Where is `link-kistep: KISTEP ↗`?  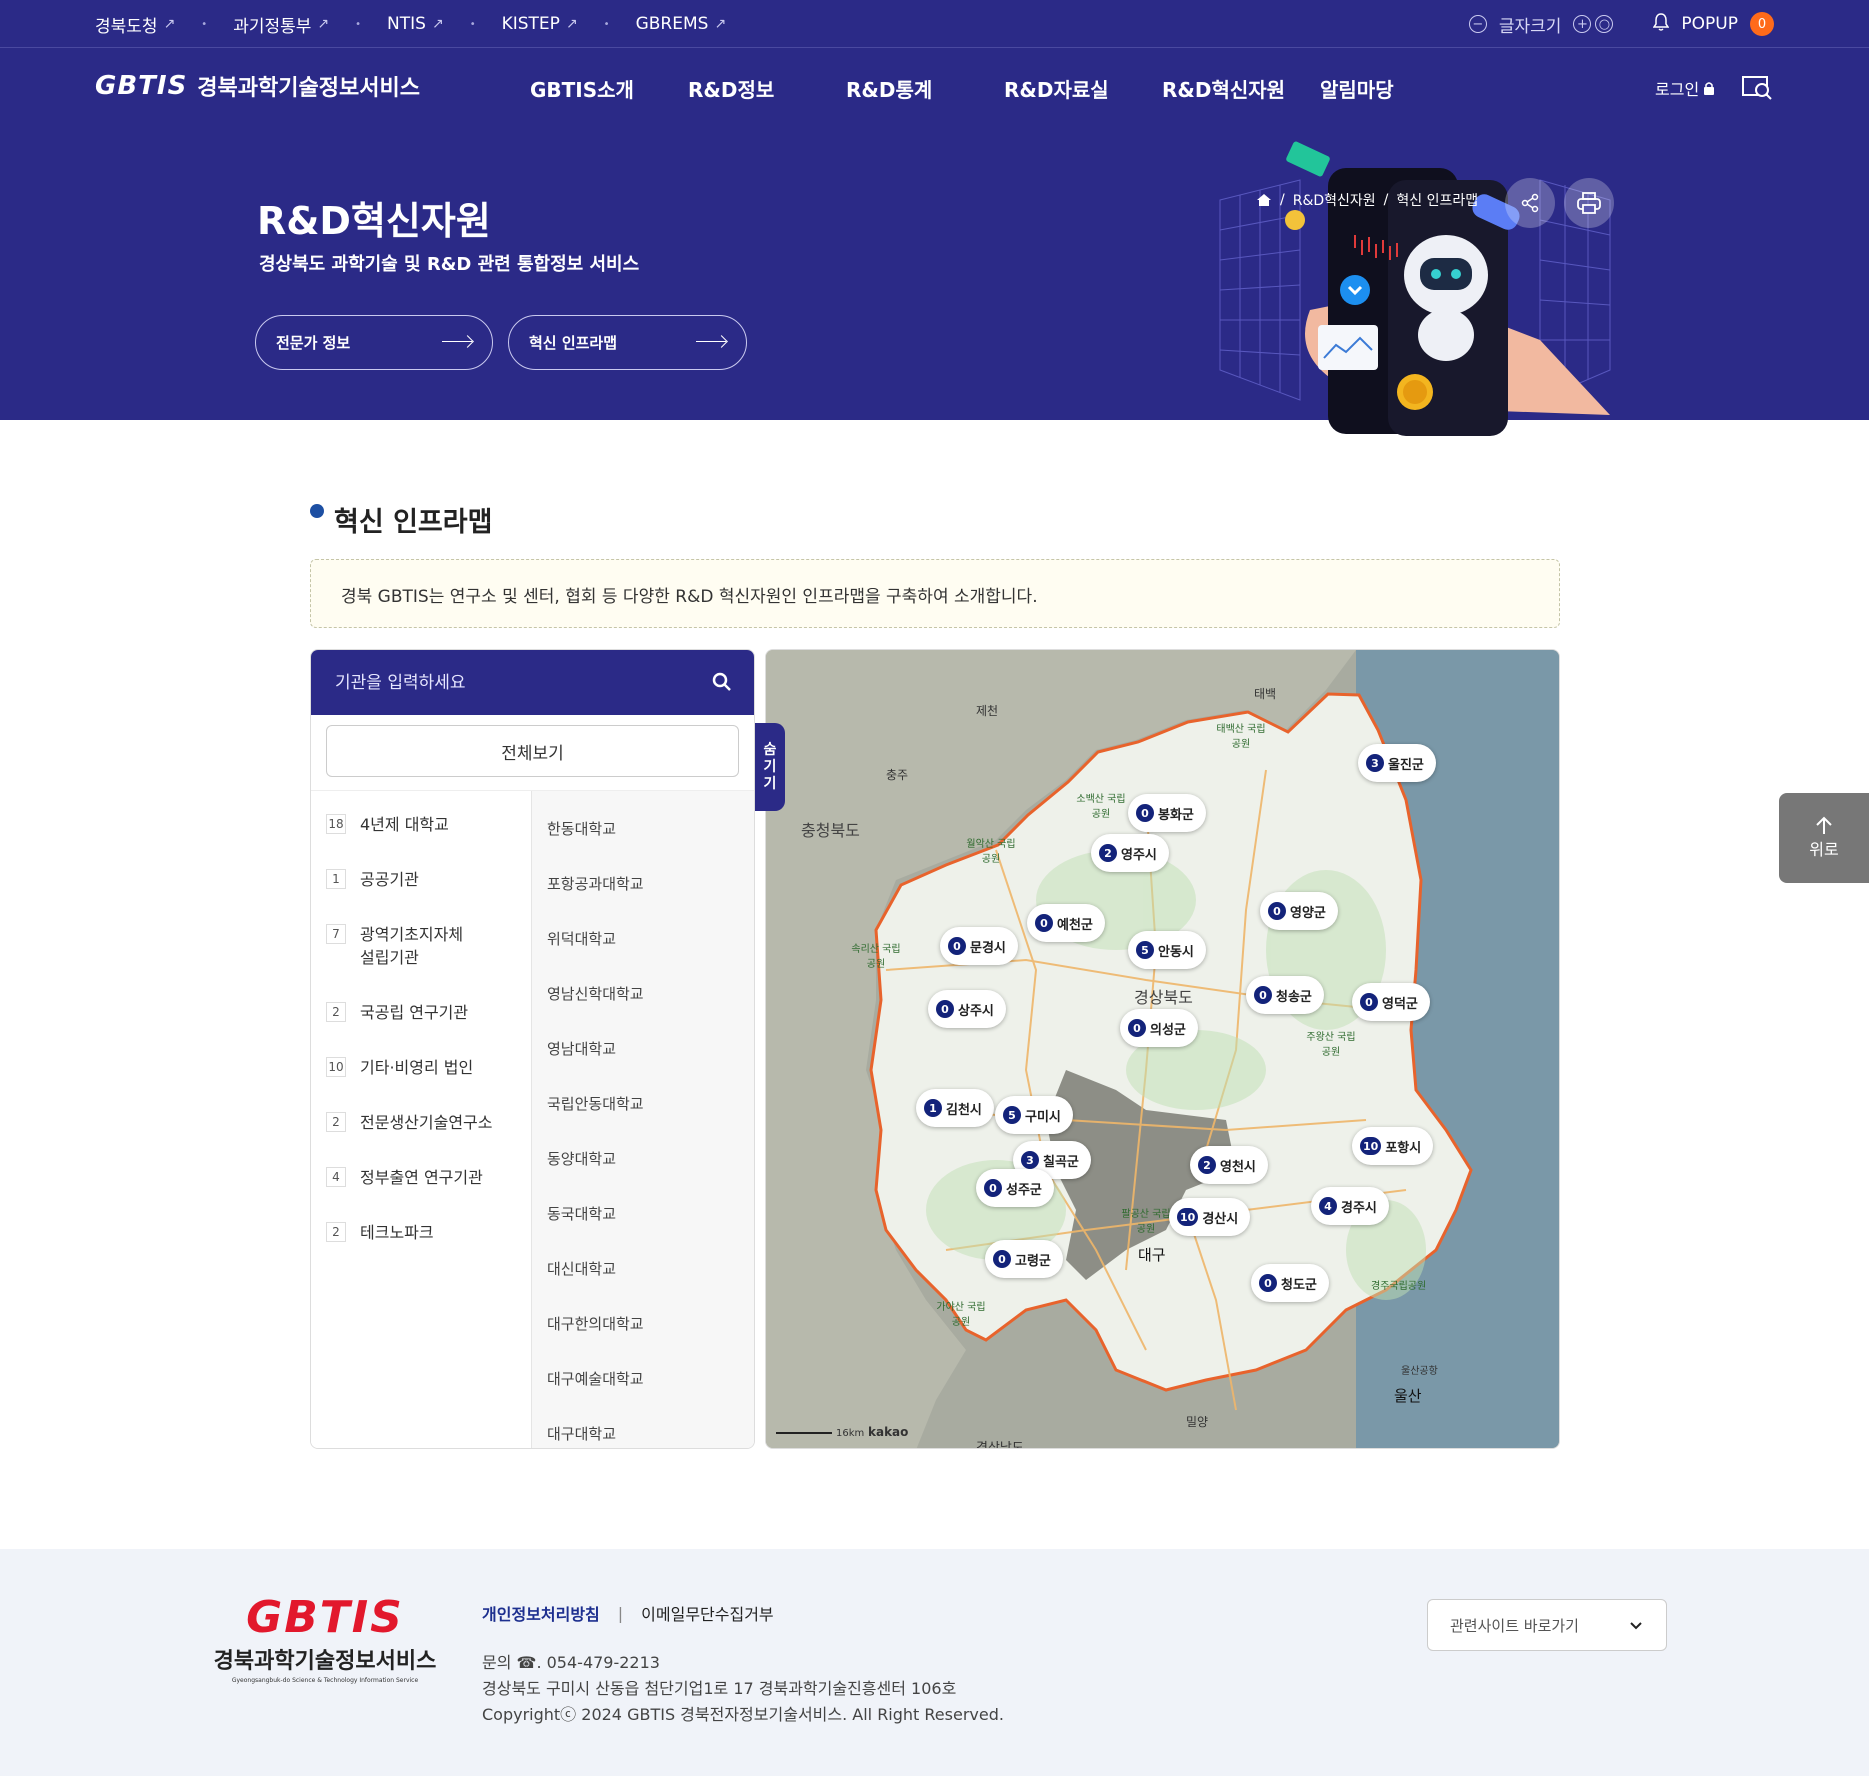 link-kistep: KISTEP ↗ is located at coordinates (540, 24).